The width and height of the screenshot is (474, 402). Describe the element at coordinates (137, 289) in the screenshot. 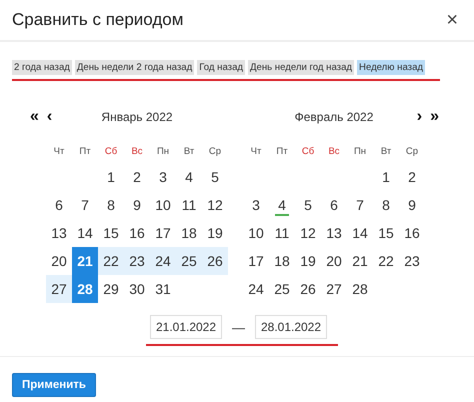

I see `calendar-day: 30` at that location.